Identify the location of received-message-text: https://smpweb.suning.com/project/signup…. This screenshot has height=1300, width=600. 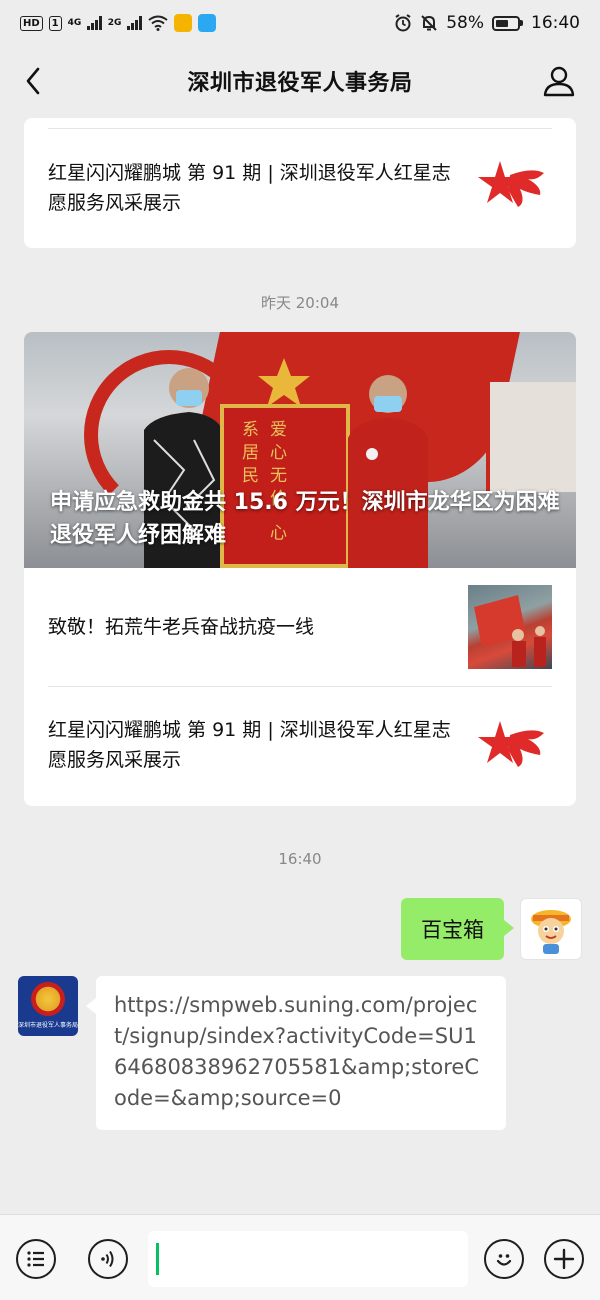
(297, 1051).